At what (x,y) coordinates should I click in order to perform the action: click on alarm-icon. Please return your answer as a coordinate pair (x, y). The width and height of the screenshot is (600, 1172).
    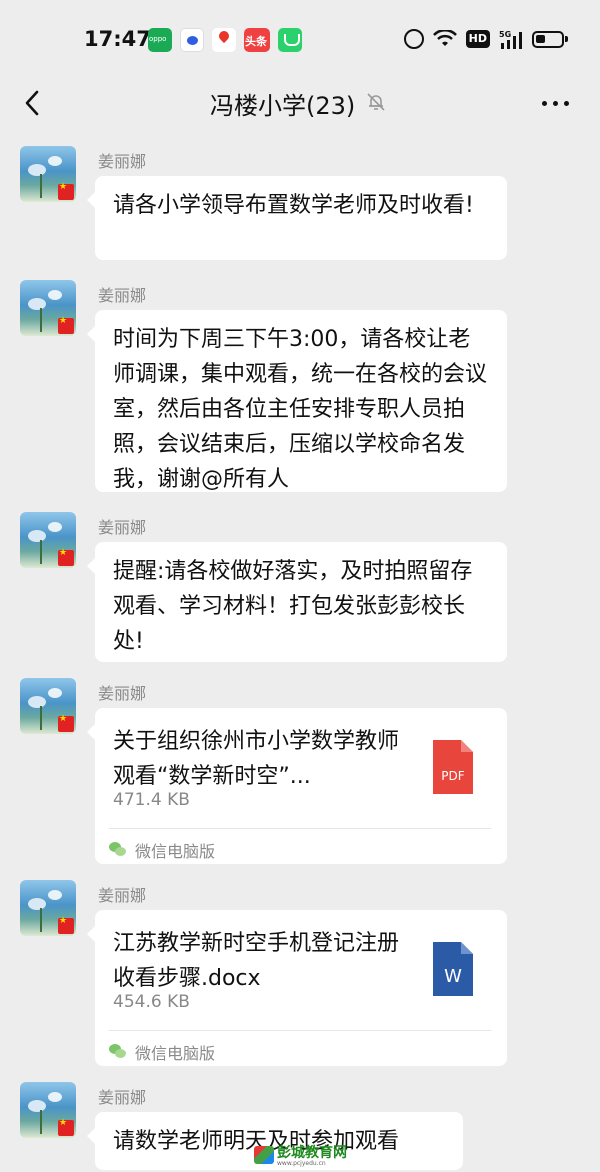
    Looking at the image, I should click on (413, 39).